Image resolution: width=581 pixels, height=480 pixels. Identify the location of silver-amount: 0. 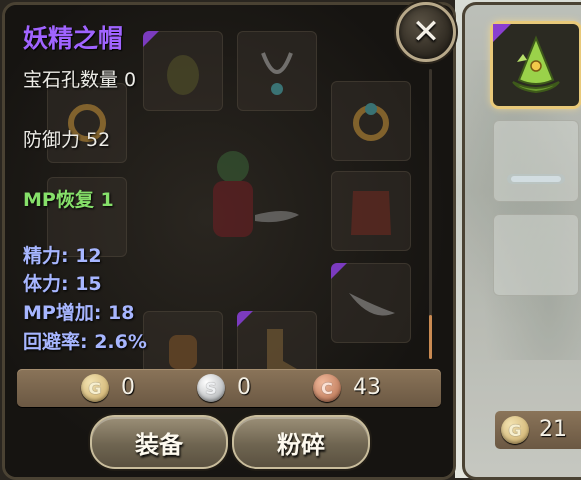
(244, 387).